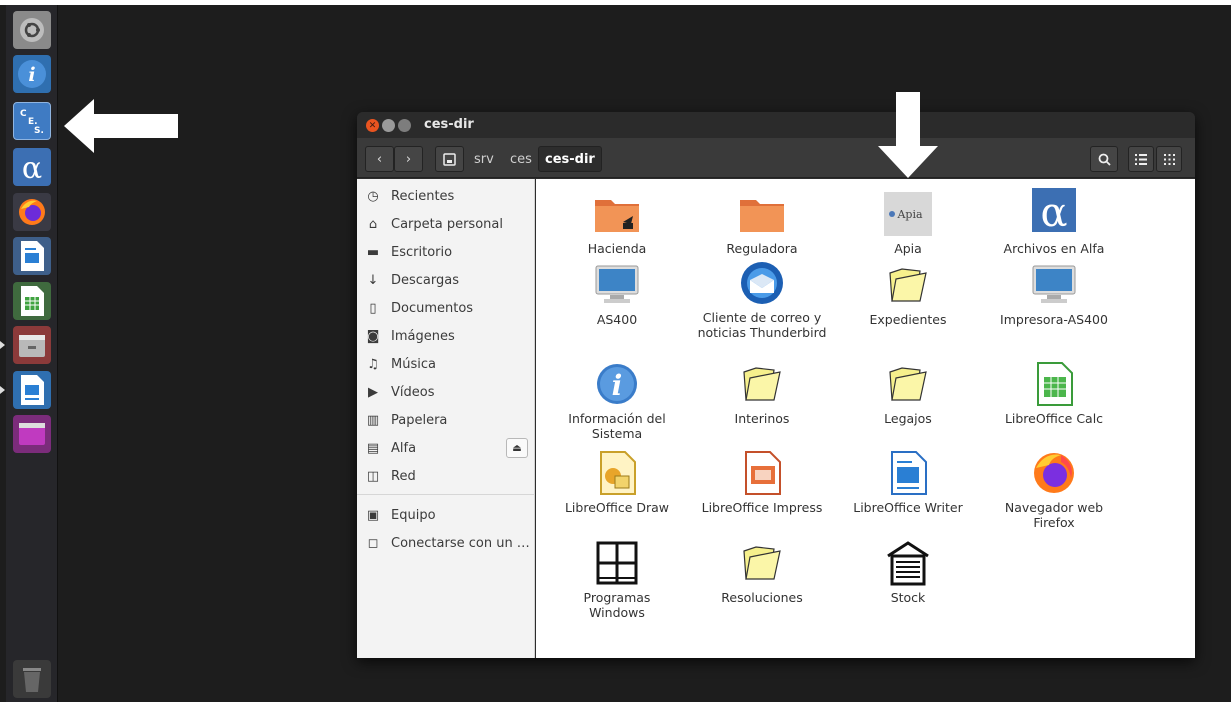 This screenshot has width=1231, height=702. Describe the element at coordinates (32, 30) in the screenshot. I see `ubuntu-dash-icon` at that location.